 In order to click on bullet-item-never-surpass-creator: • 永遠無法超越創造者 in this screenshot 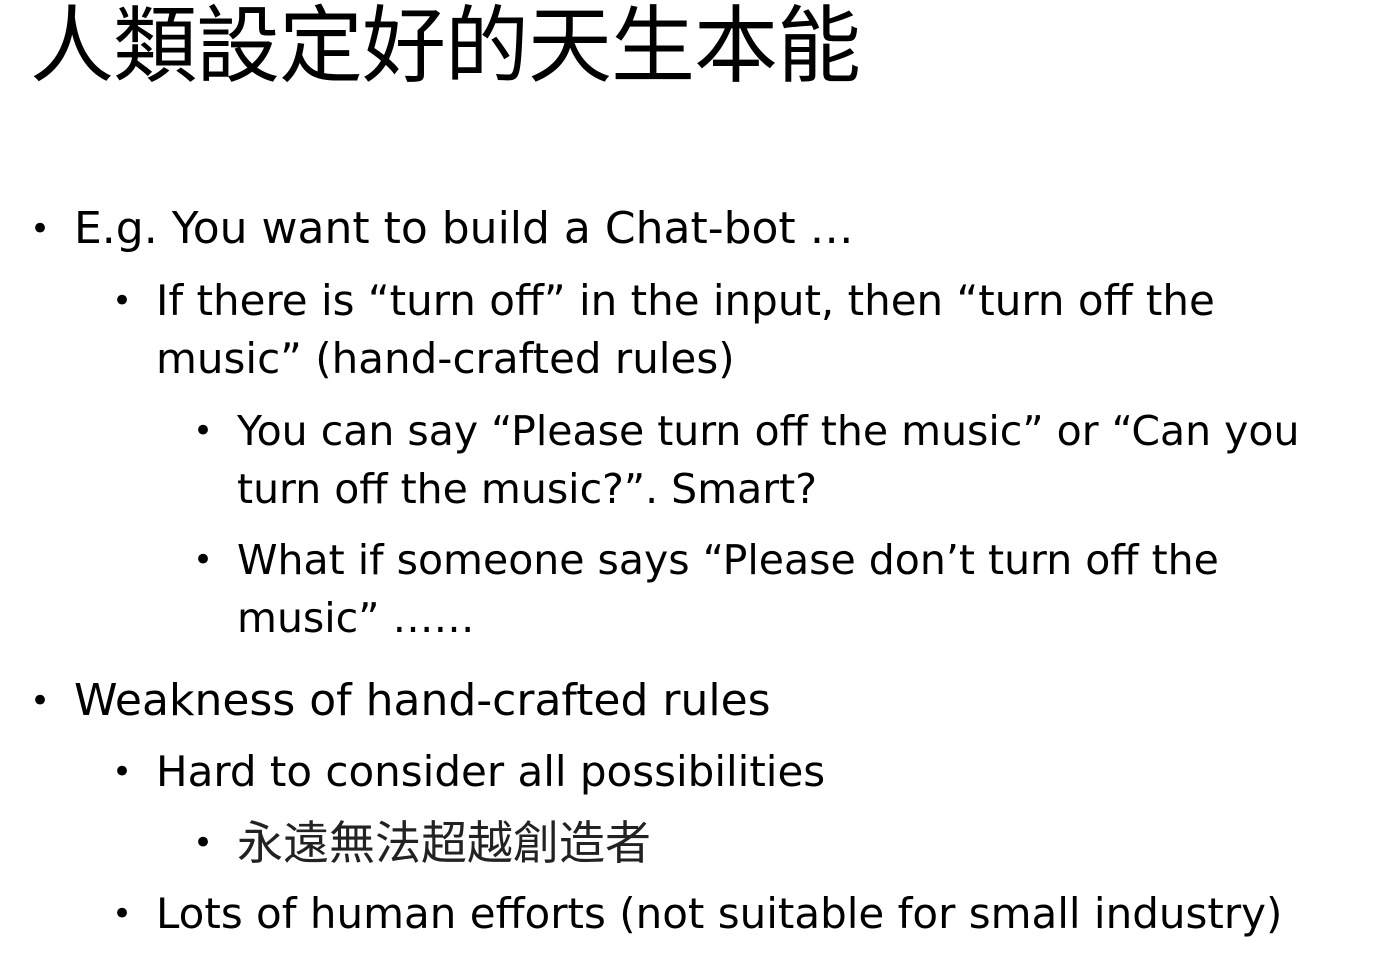, I will do `click(422, 843)`.